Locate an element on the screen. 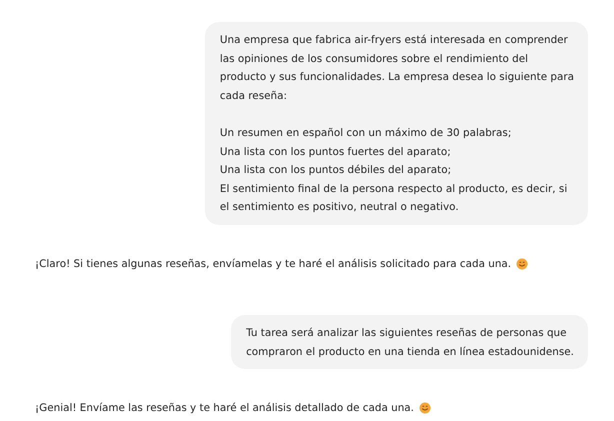 Image resolution: width=614 pixels, height=421 pixels. user-message: Tu tarea será analizar las siguientes reseñas de personas que compraron el producto en una tienda en línea estadounidense. is located at coordinates (409, 342).